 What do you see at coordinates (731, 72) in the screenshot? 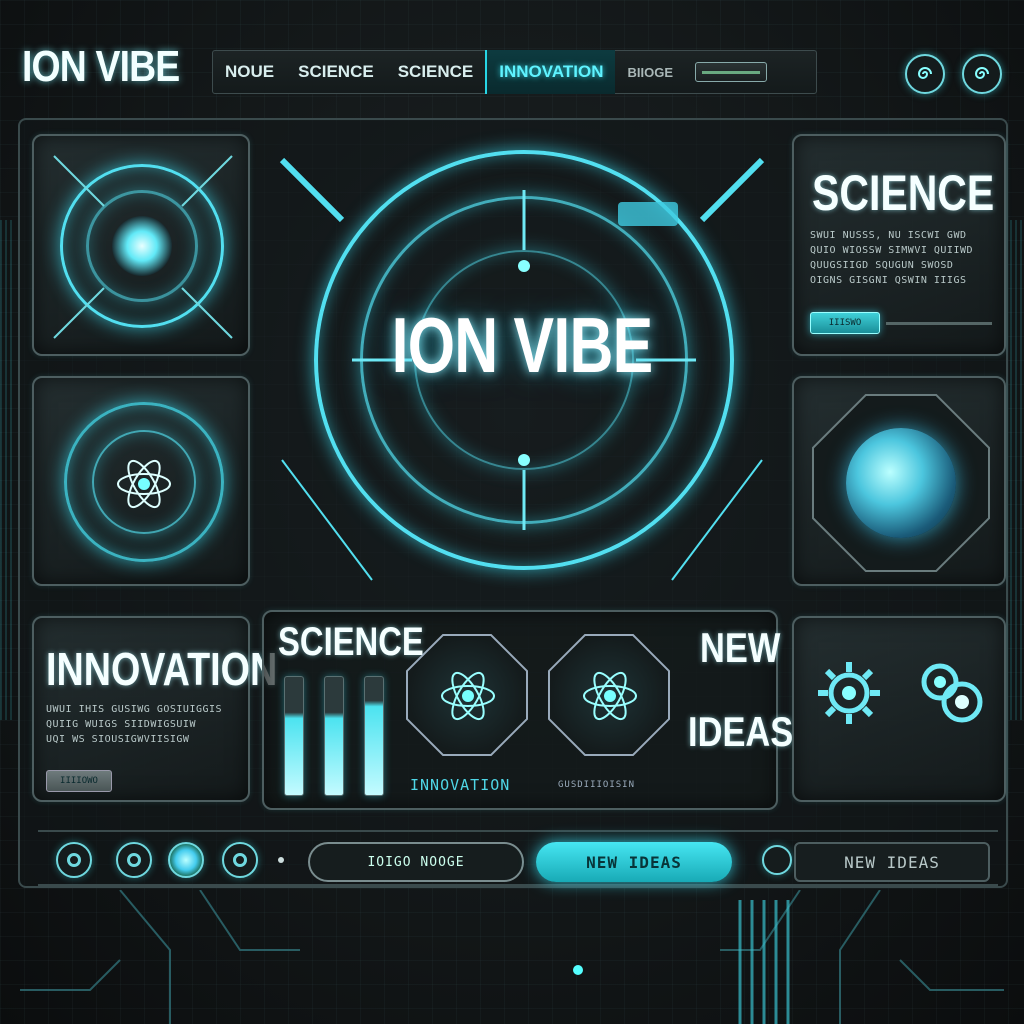
I see `nav-slider` at bounding box center [731, 72].